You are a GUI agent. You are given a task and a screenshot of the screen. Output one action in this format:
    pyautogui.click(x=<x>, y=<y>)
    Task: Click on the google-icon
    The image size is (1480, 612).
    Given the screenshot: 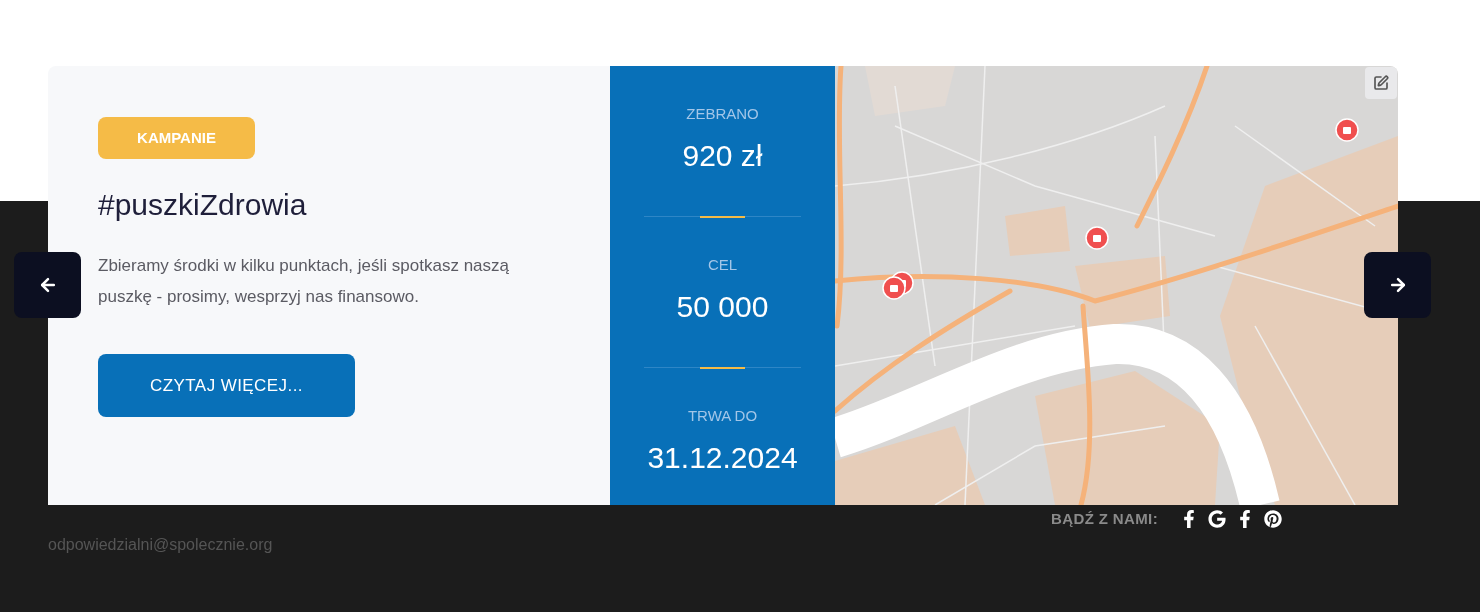 What is the action you would take?
    pyautogui.click(x=1217, y=519)
    